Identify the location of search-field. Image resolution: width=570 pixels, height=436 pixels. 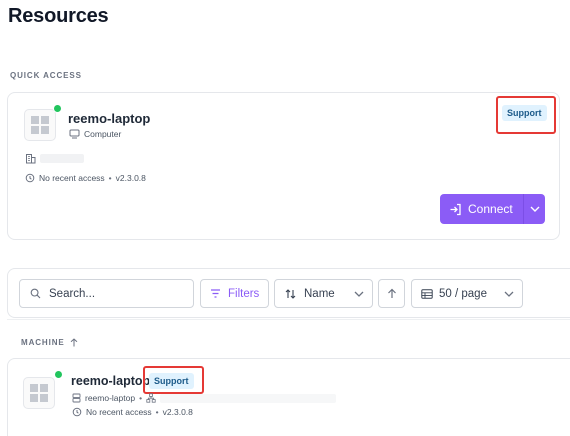
(106, 293).